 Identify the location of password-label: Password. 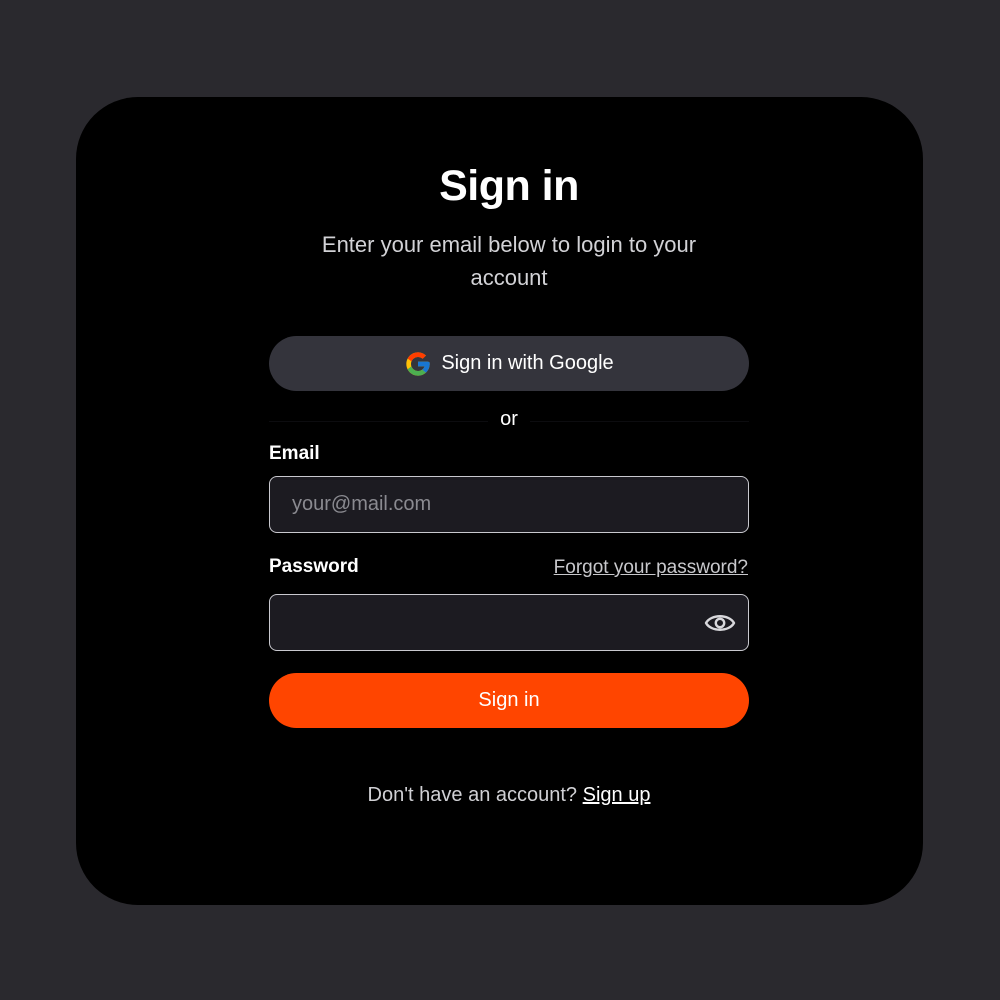
(314, 566).